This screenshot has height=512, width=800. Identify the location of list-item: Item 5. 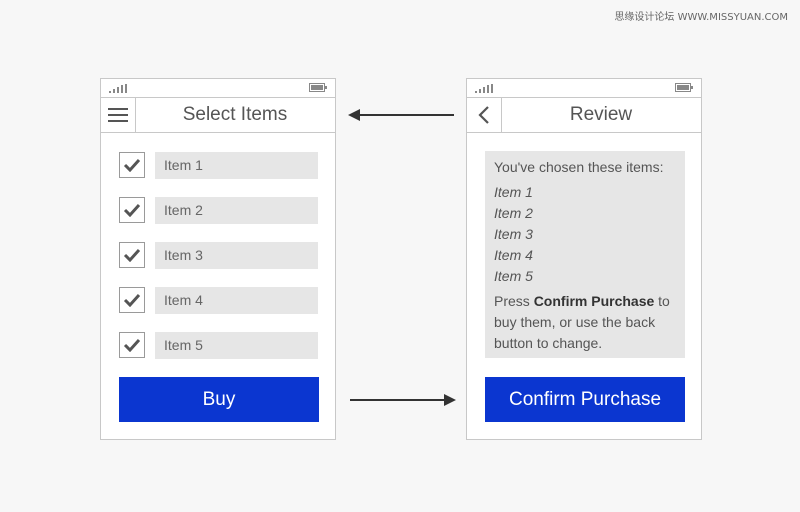
(218, 345).